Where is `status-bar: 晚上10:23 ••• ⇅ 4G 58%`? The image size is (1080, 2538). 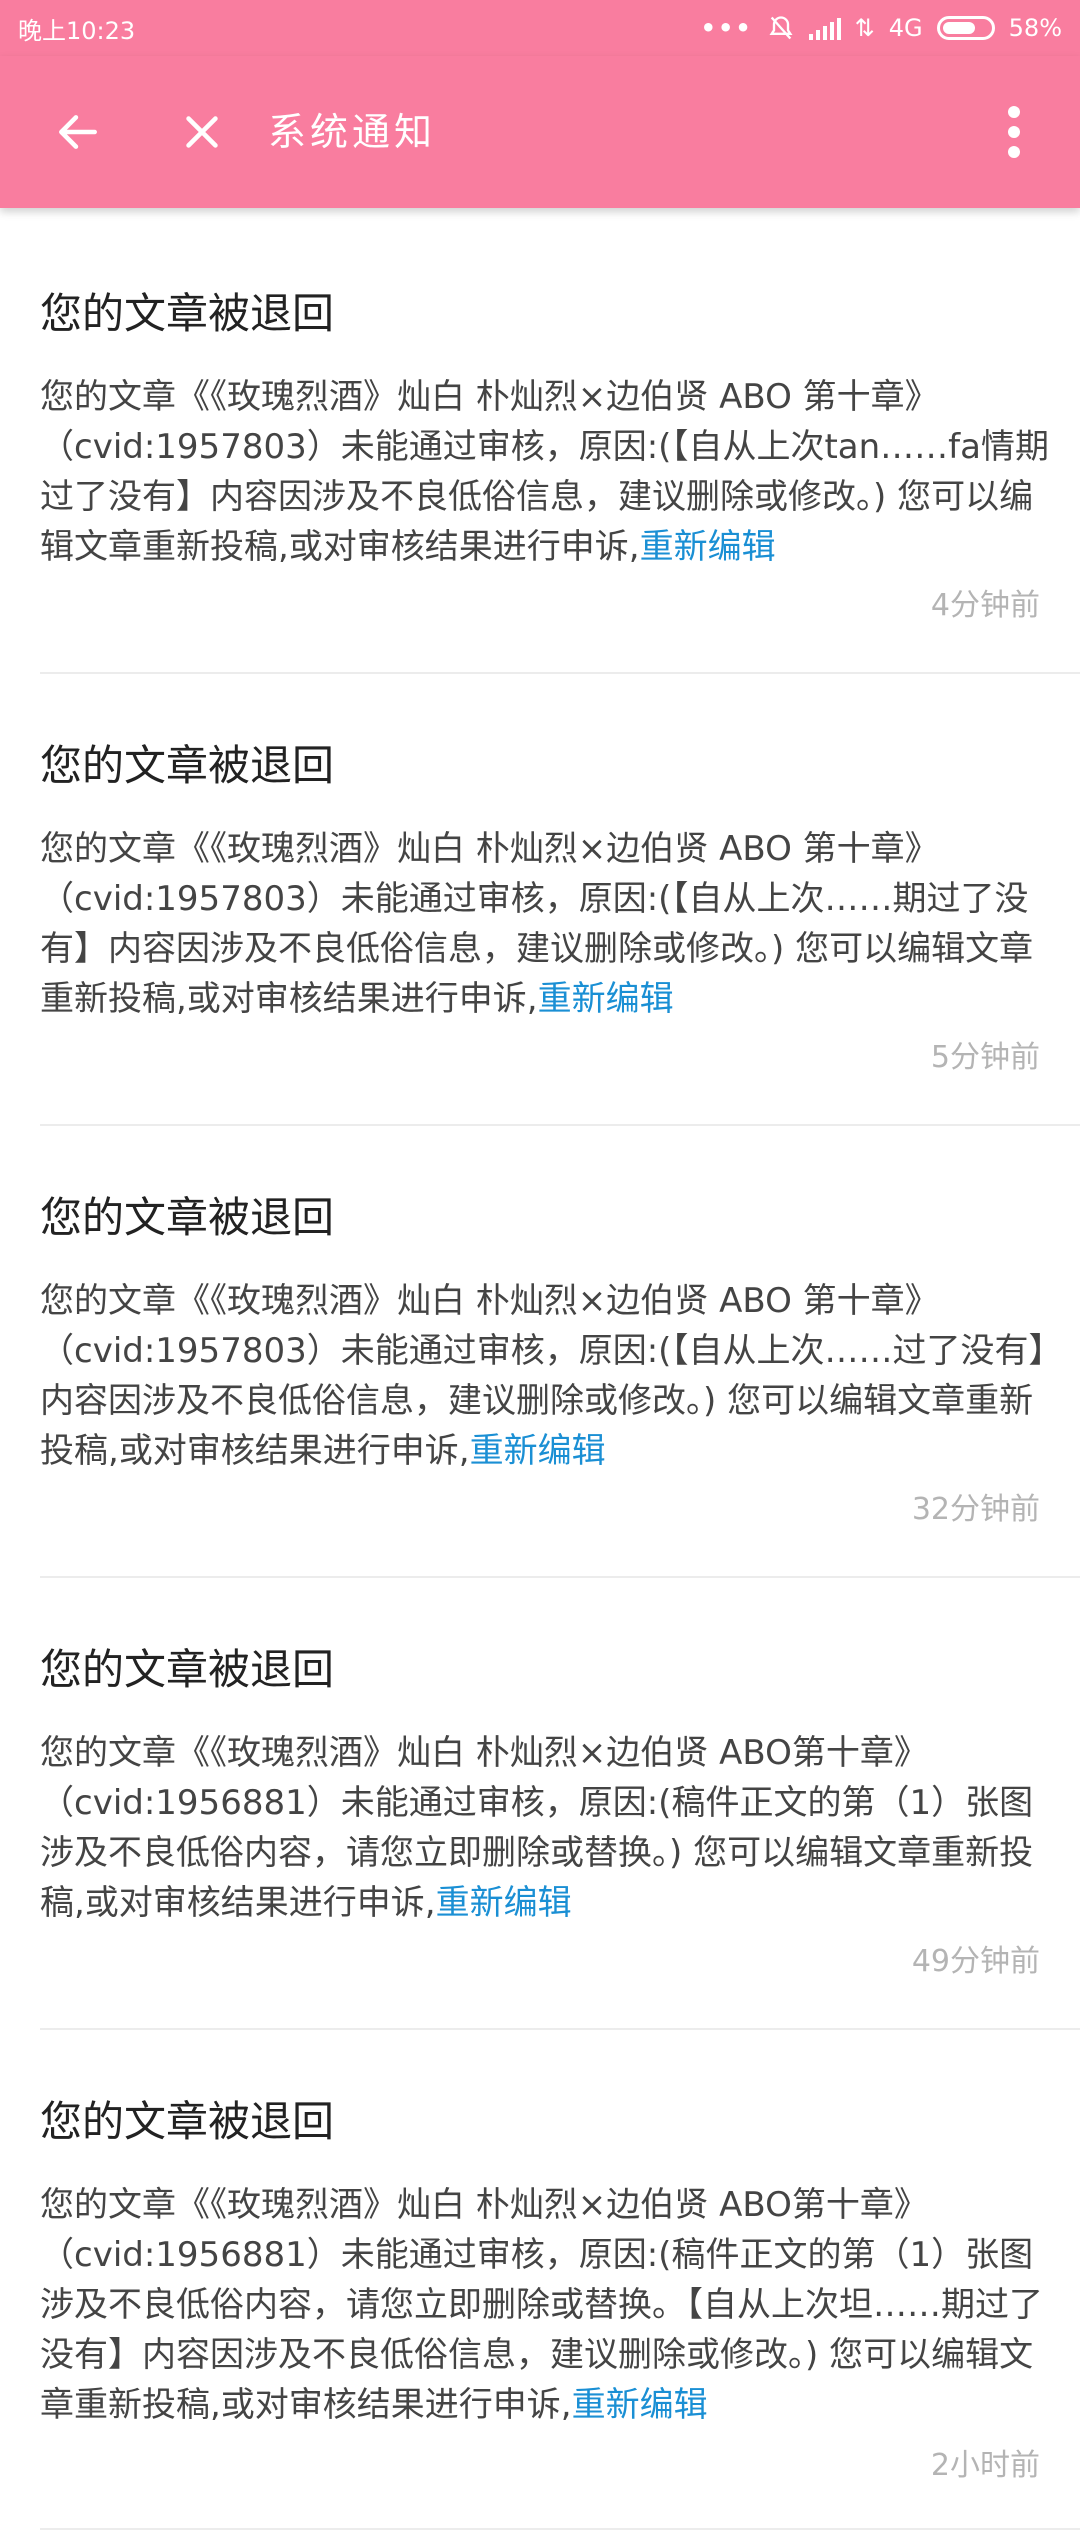
status-bar: 晚上10:23 ••• ⇅ 4G 58% is located at coordinates (540, 28).